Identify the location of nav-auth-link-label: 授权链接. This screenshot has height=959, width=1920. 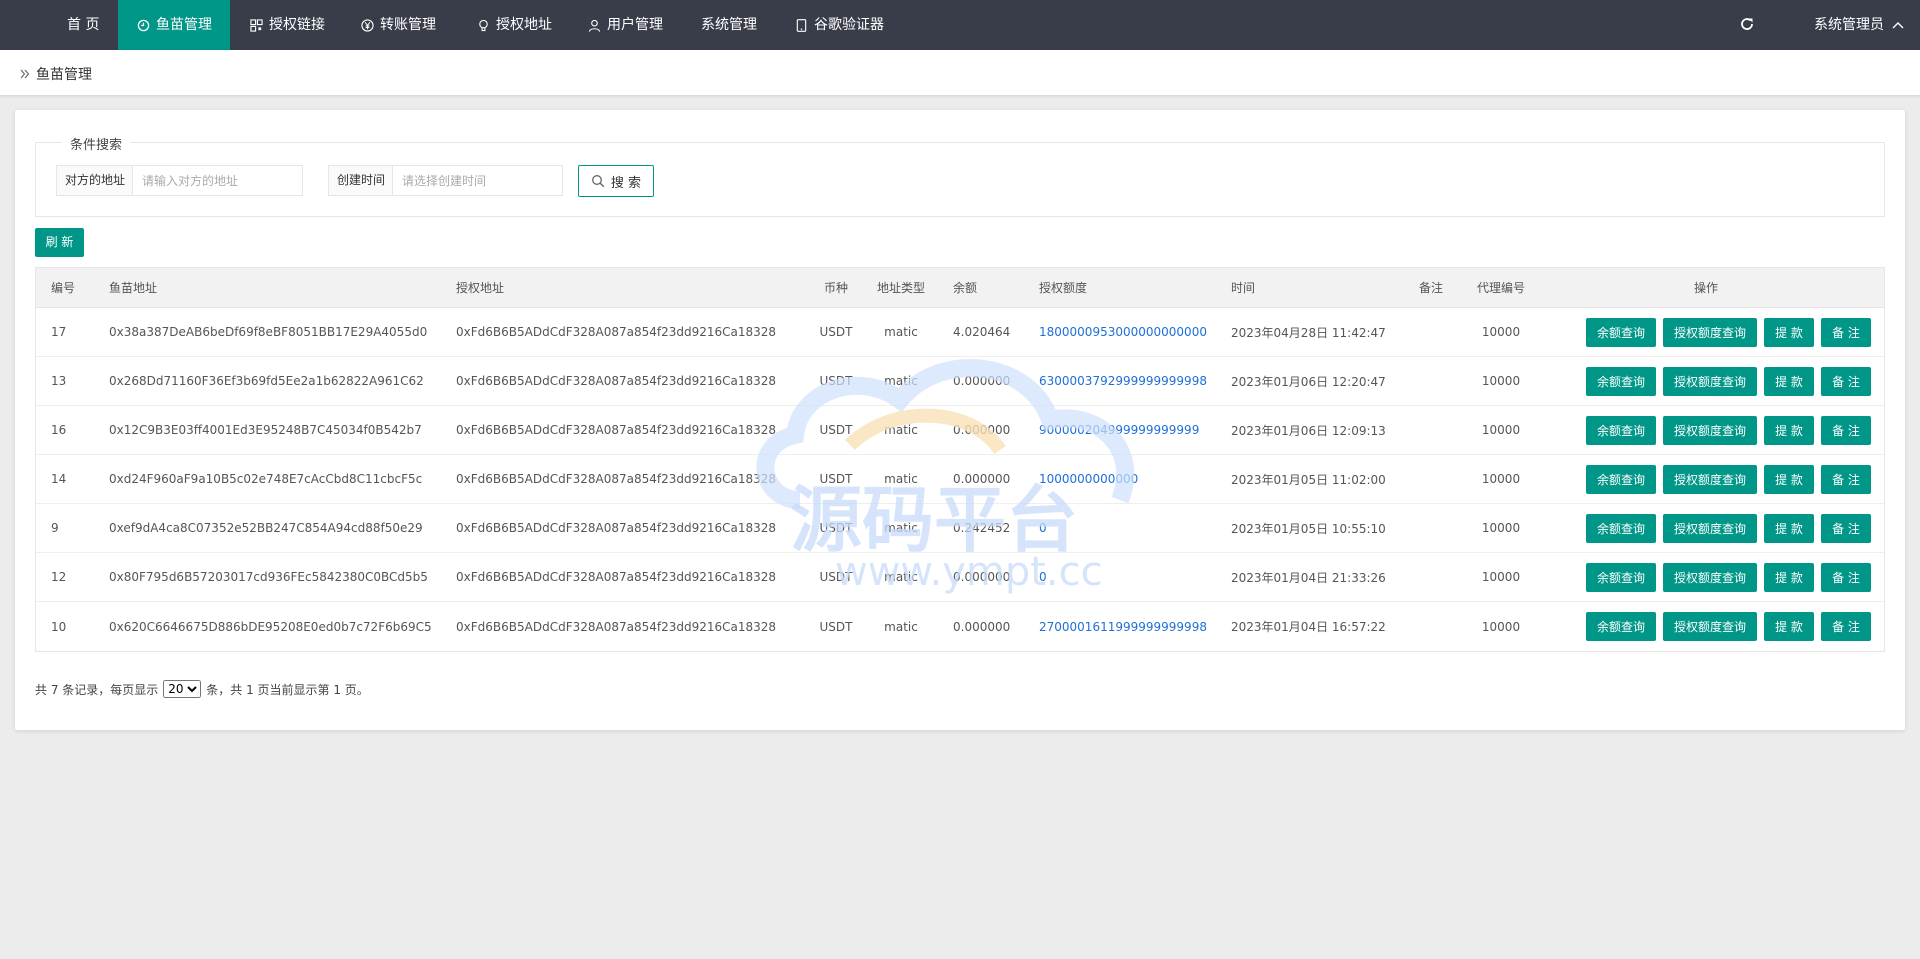
(297, 25).